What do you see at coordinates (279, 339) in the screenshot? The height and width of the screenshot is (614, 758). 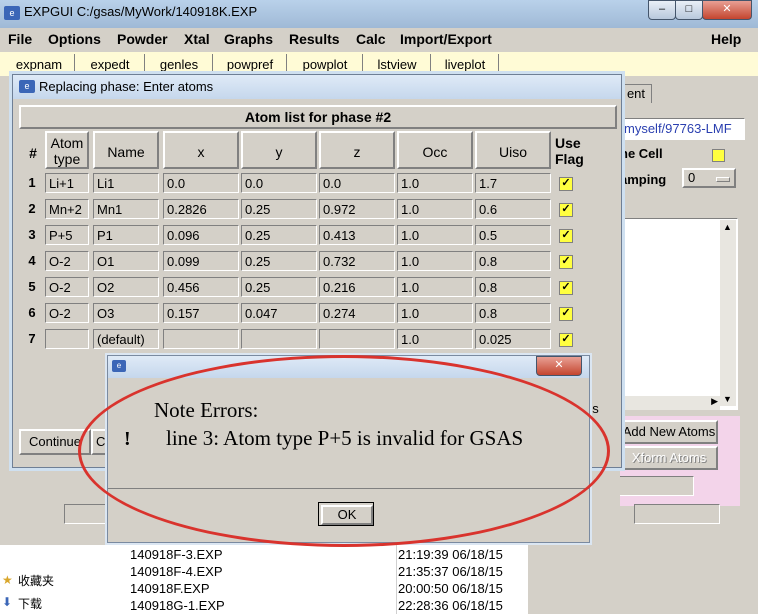 I see `cell-y` at bounding box center [279, 339].